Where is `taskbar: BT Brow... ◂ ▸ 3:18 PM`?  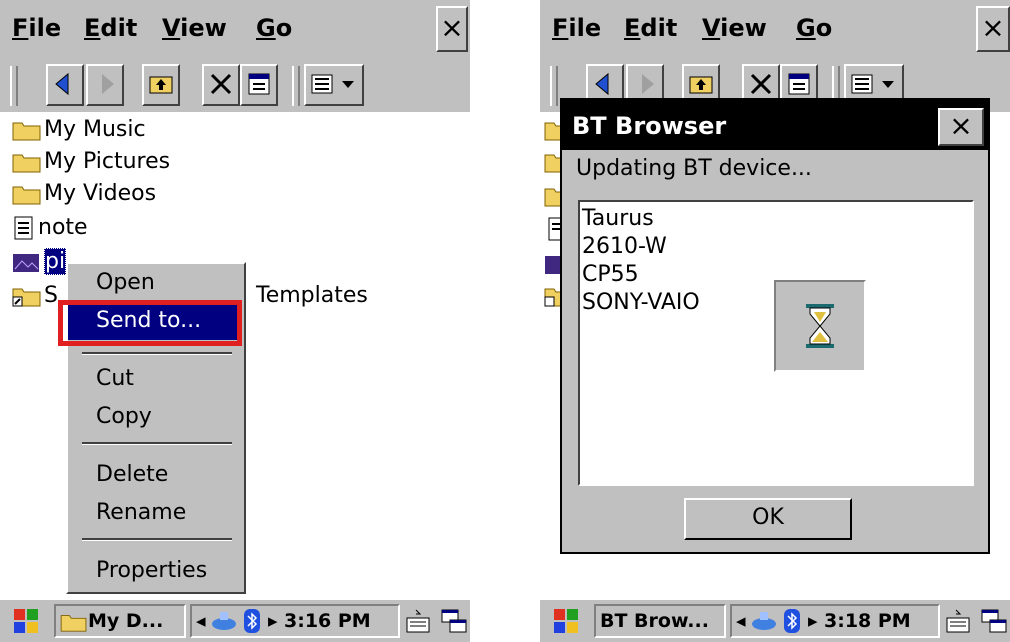
taskbar: BT Brow... ◂ ▸ 3:18 PM is located at coordinates (775, 620).